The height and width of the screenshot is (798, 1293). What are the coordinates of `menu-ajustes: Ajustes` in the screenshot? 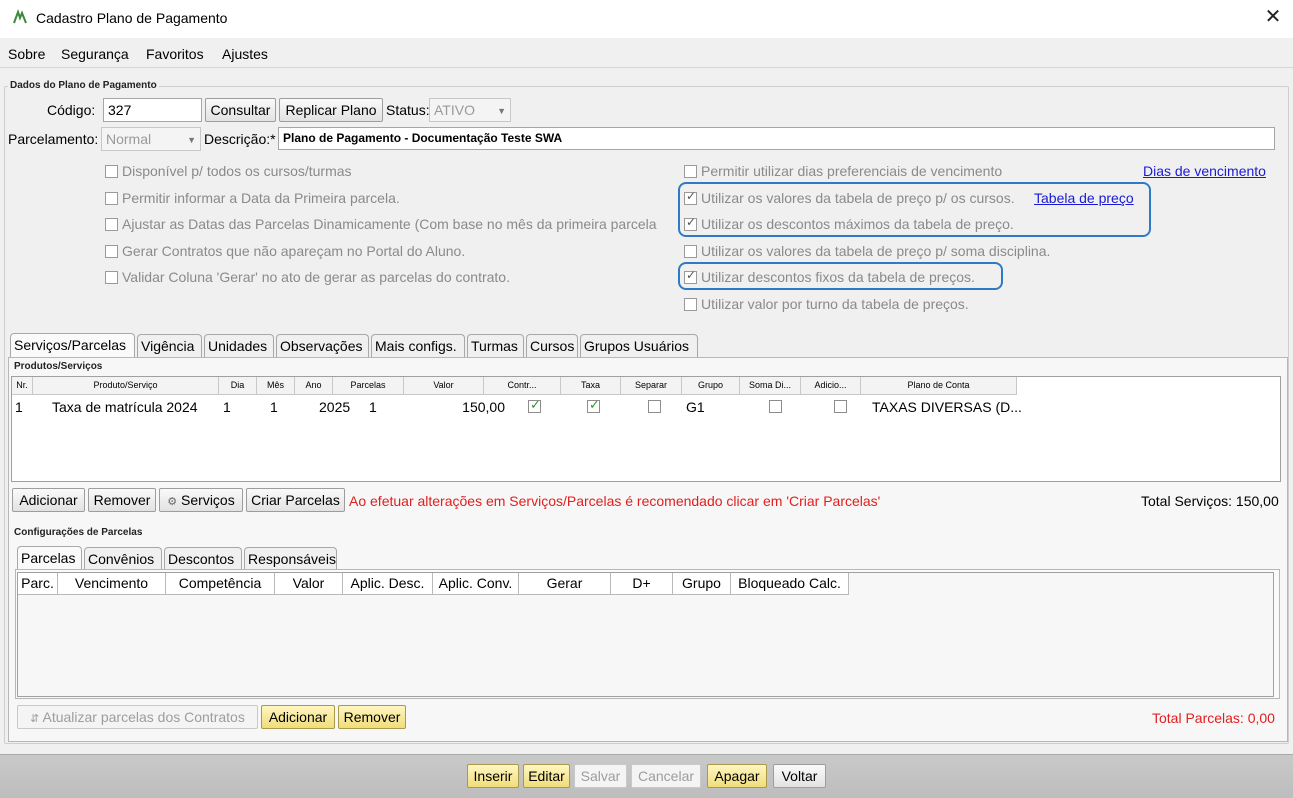 It's located at (245, 54).